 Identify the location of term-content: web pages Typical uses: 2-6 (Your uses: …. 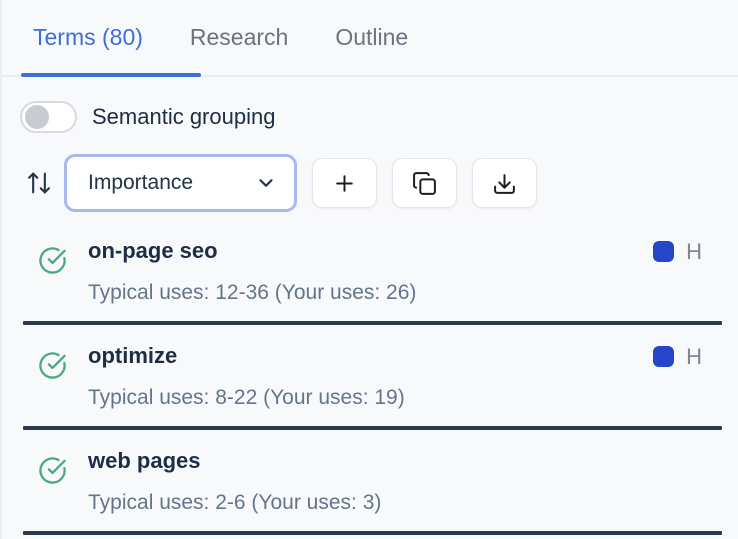
(405, 481).